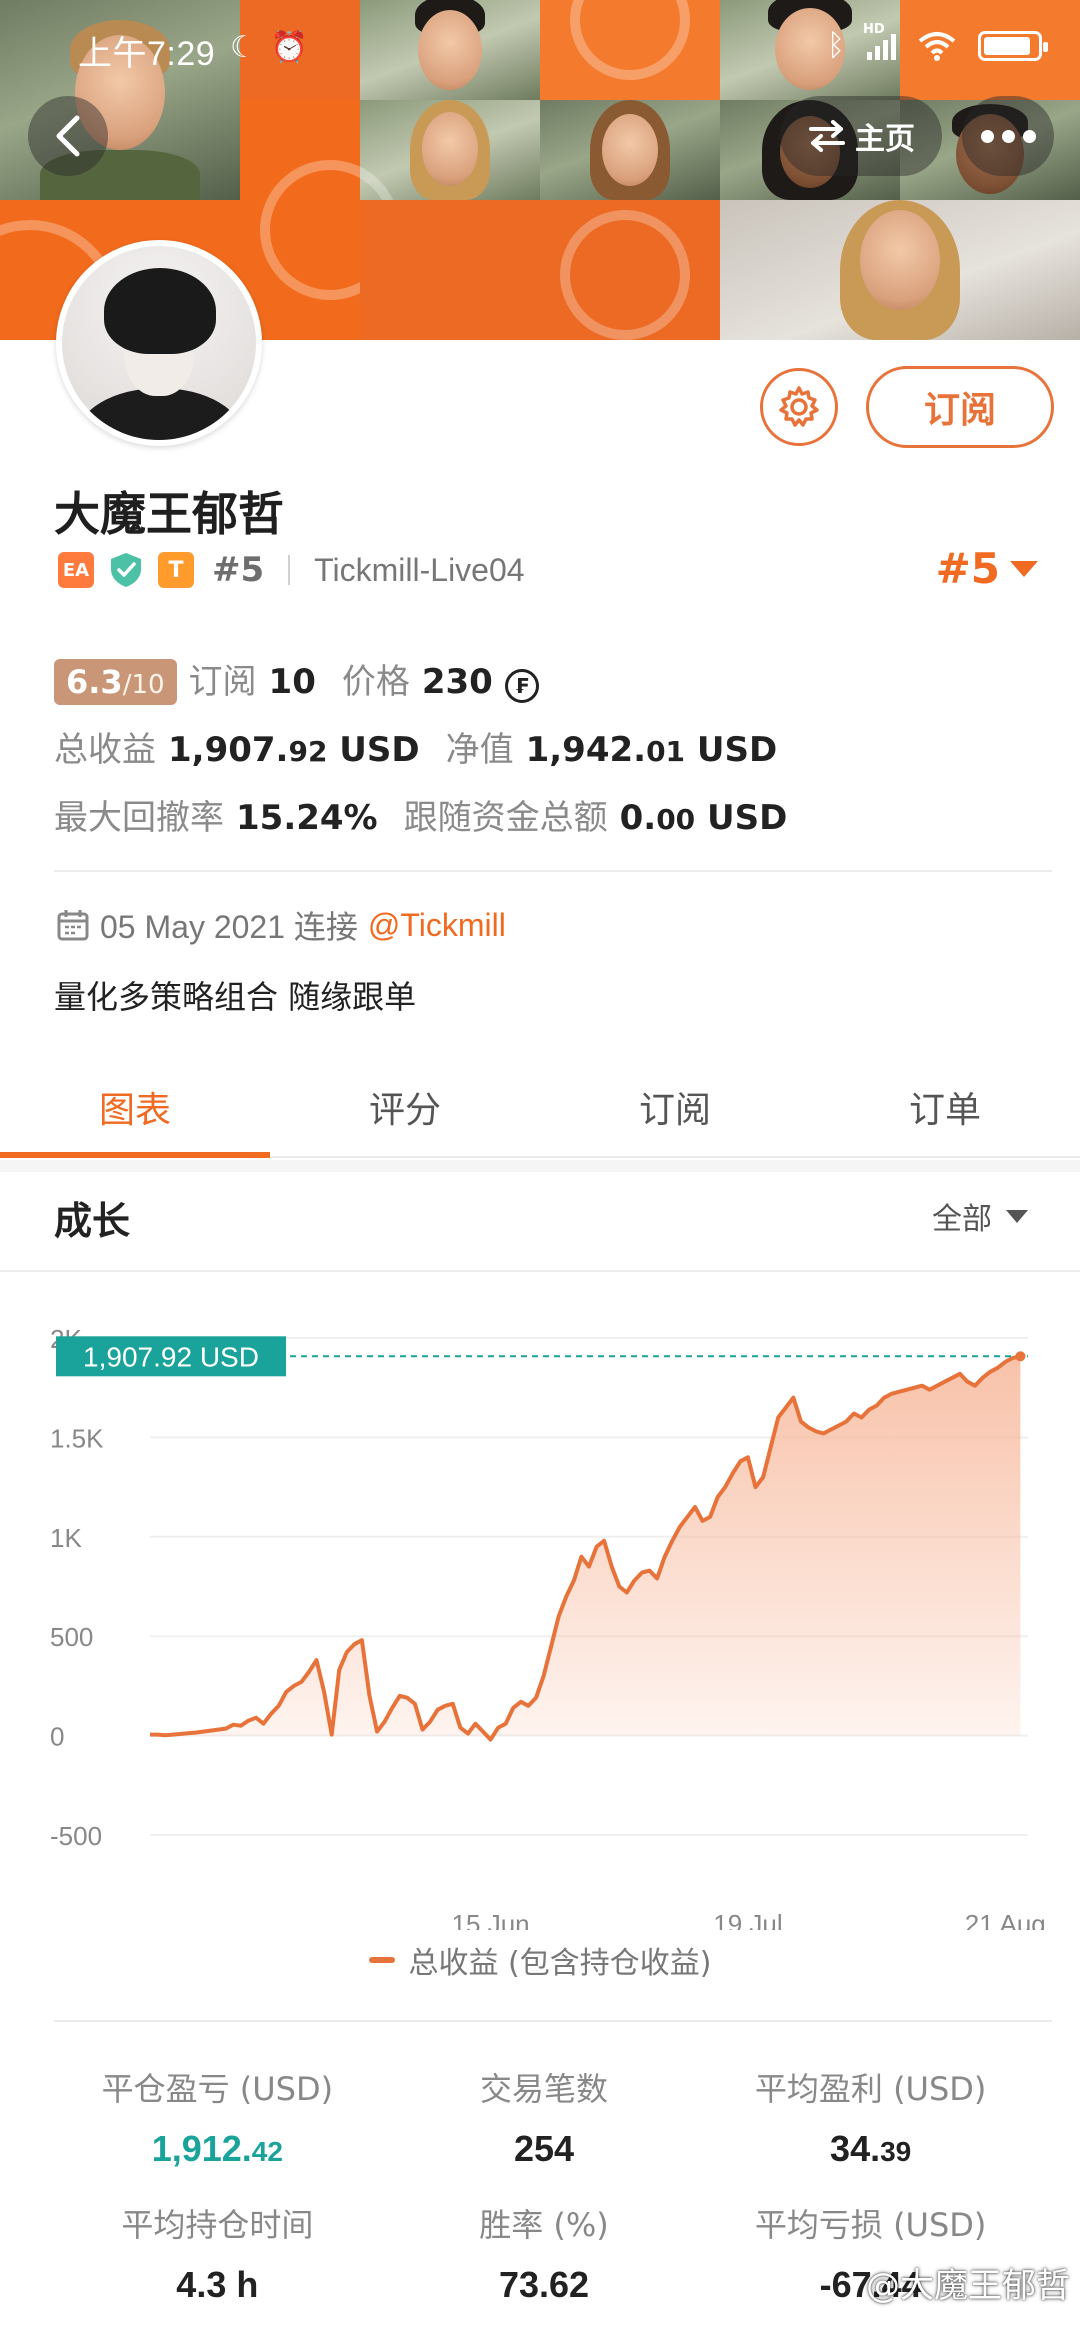 The image size is (1080, 2340). What do you see at coordinates (1017, 1216) in the screenshot?
I see `caret-down-icon` at bounding box center [1017, 1216].